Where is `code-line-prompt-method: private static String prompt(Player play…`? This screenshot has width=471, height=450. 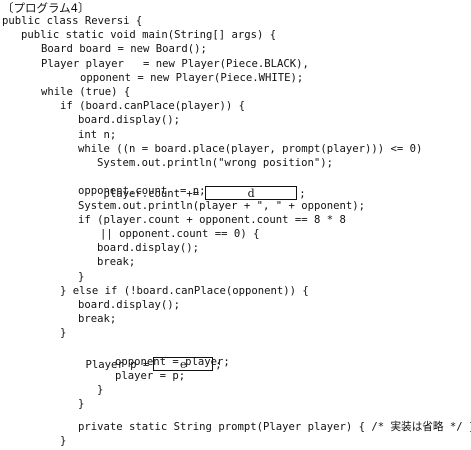
code-line-prompt-method: private static String prompt(Player play… is located at coordinates (274, 427).